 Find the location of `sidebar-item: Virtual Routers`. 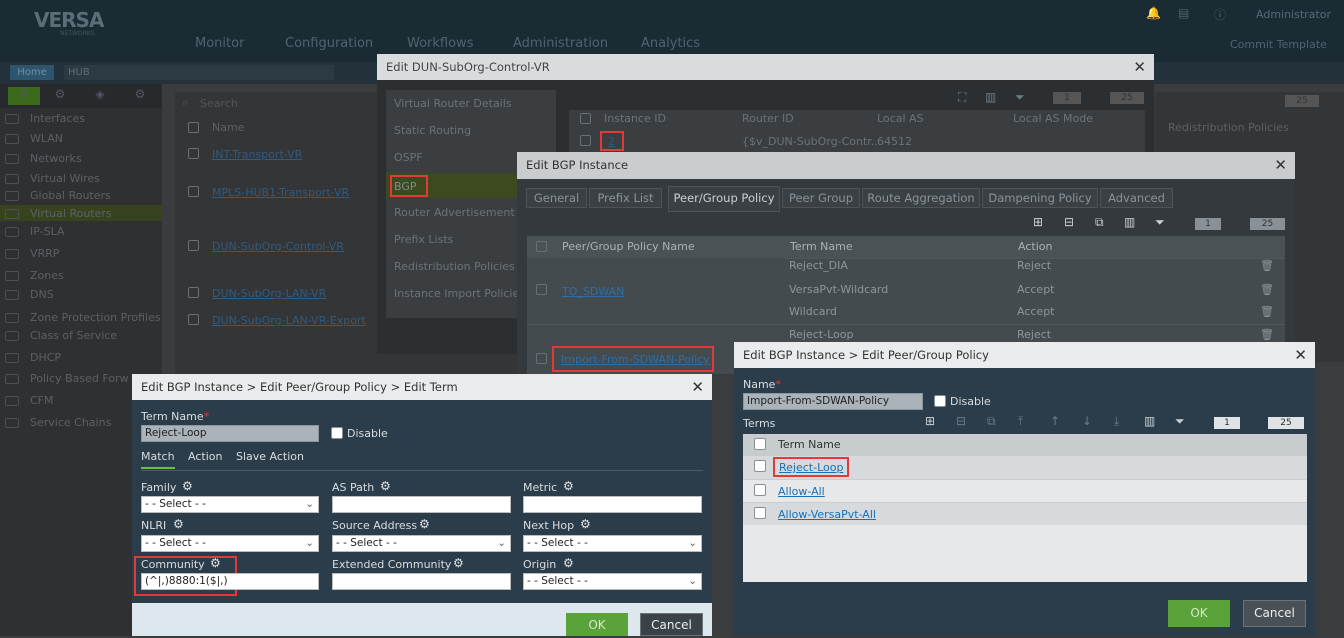

sidebar-item: Virtual Routers is located at coordinates (71, 213).